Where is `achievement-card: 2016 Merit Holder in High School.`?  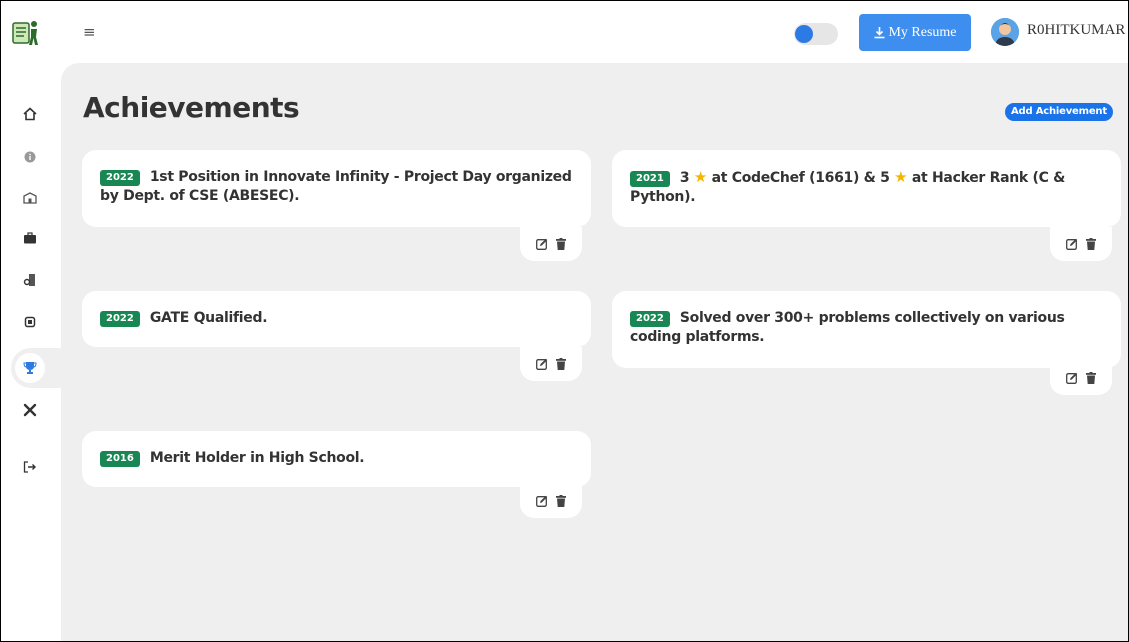
achievement-card: 2016 Merit Holder in High School. is located at coordinates (336, 459).